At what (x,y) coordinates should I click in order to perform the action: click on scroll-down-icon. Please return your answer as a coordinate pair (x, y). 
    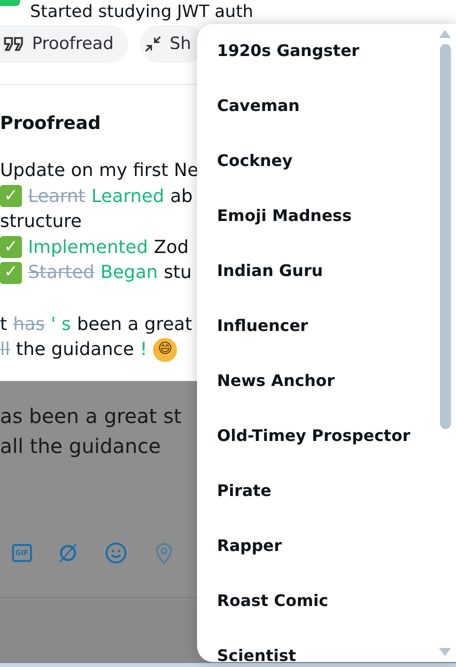
    Looking at the image, I should click on (445, 652).